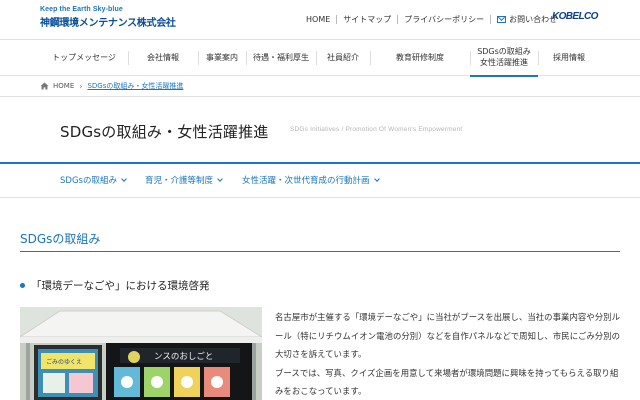 The width and height of the screenshot is (640, 400). Describe the element at coordinates (575, 16) in the screenshot. I see `kobelco-logo: KOBELCO` at that location.